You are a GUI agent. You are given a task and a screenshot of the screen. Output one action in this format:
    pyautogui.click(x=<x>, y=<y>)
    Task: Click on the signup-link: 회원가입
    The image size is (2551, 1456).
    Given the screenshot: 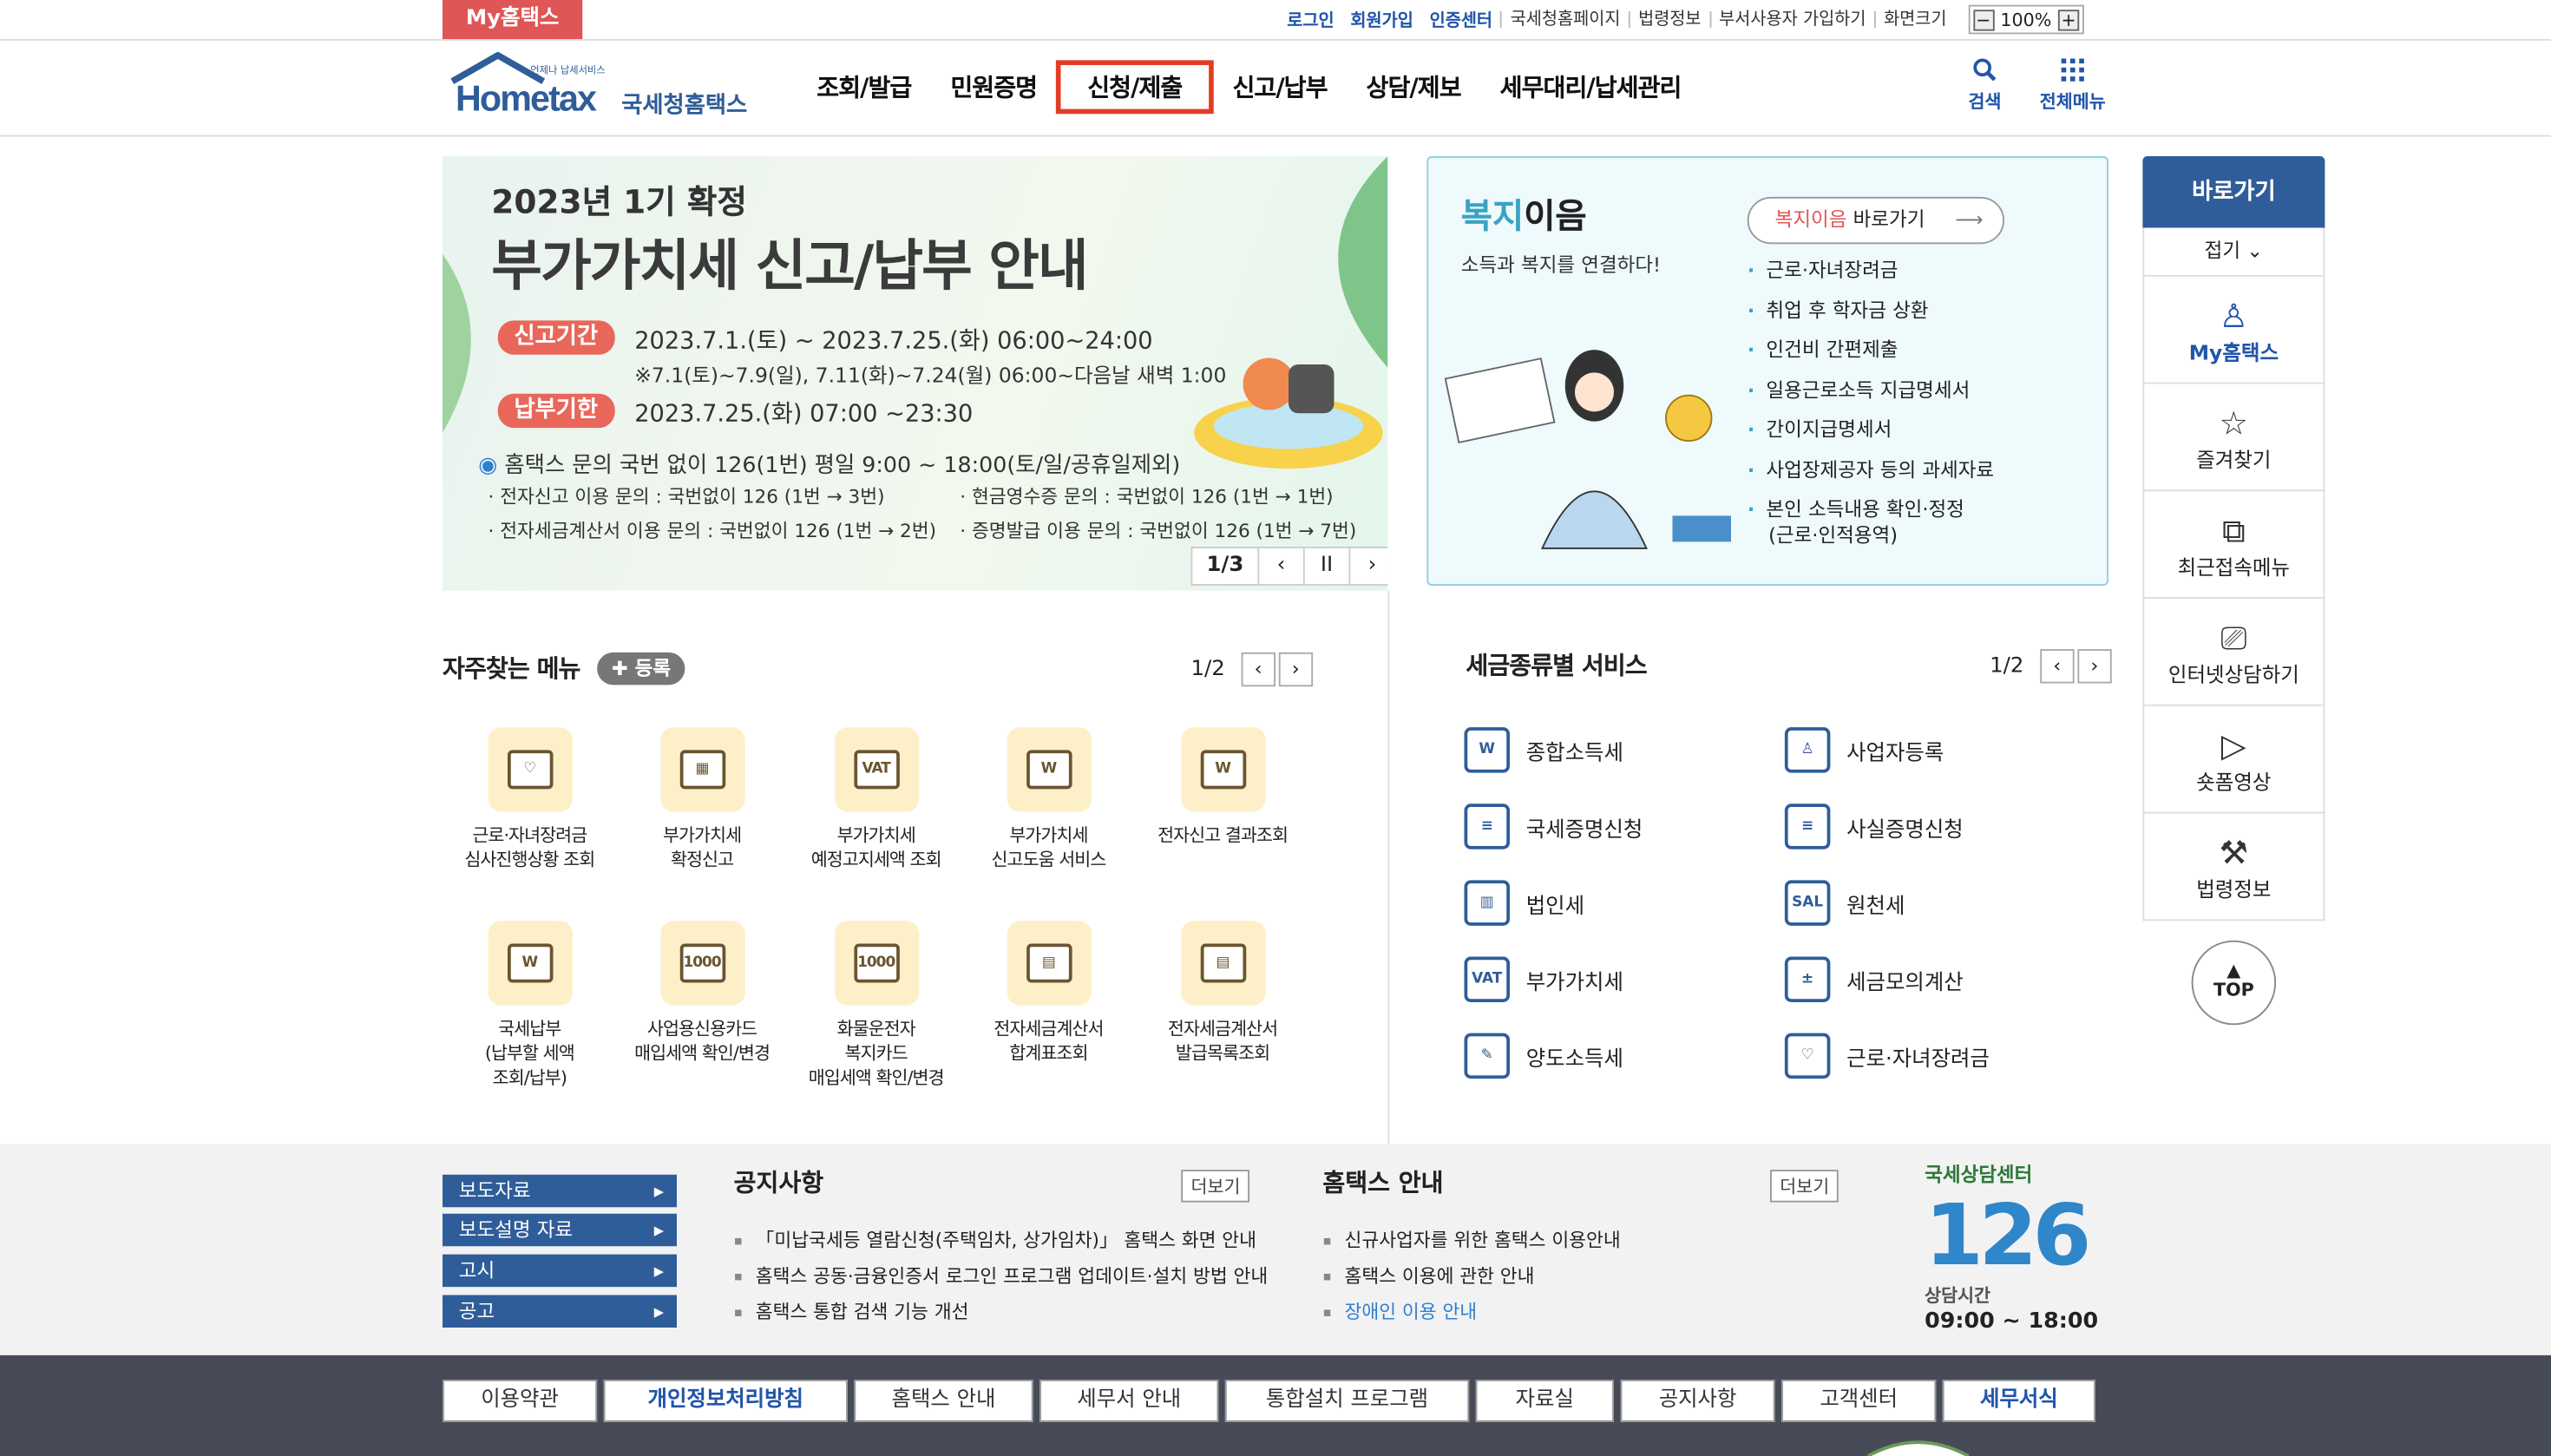 What is the action you would take?
    pyautogui.click(x=1381, y=19)
    